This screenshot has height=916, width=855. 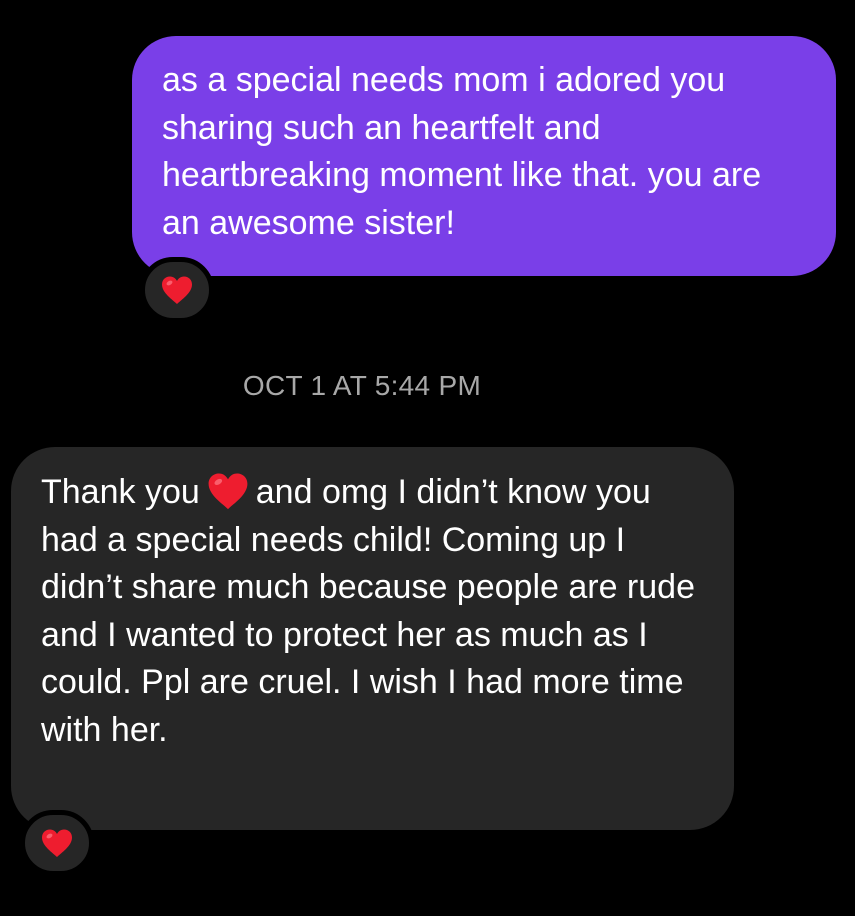 I want to click on sent-message-reaction, so click(x=177, y=290).